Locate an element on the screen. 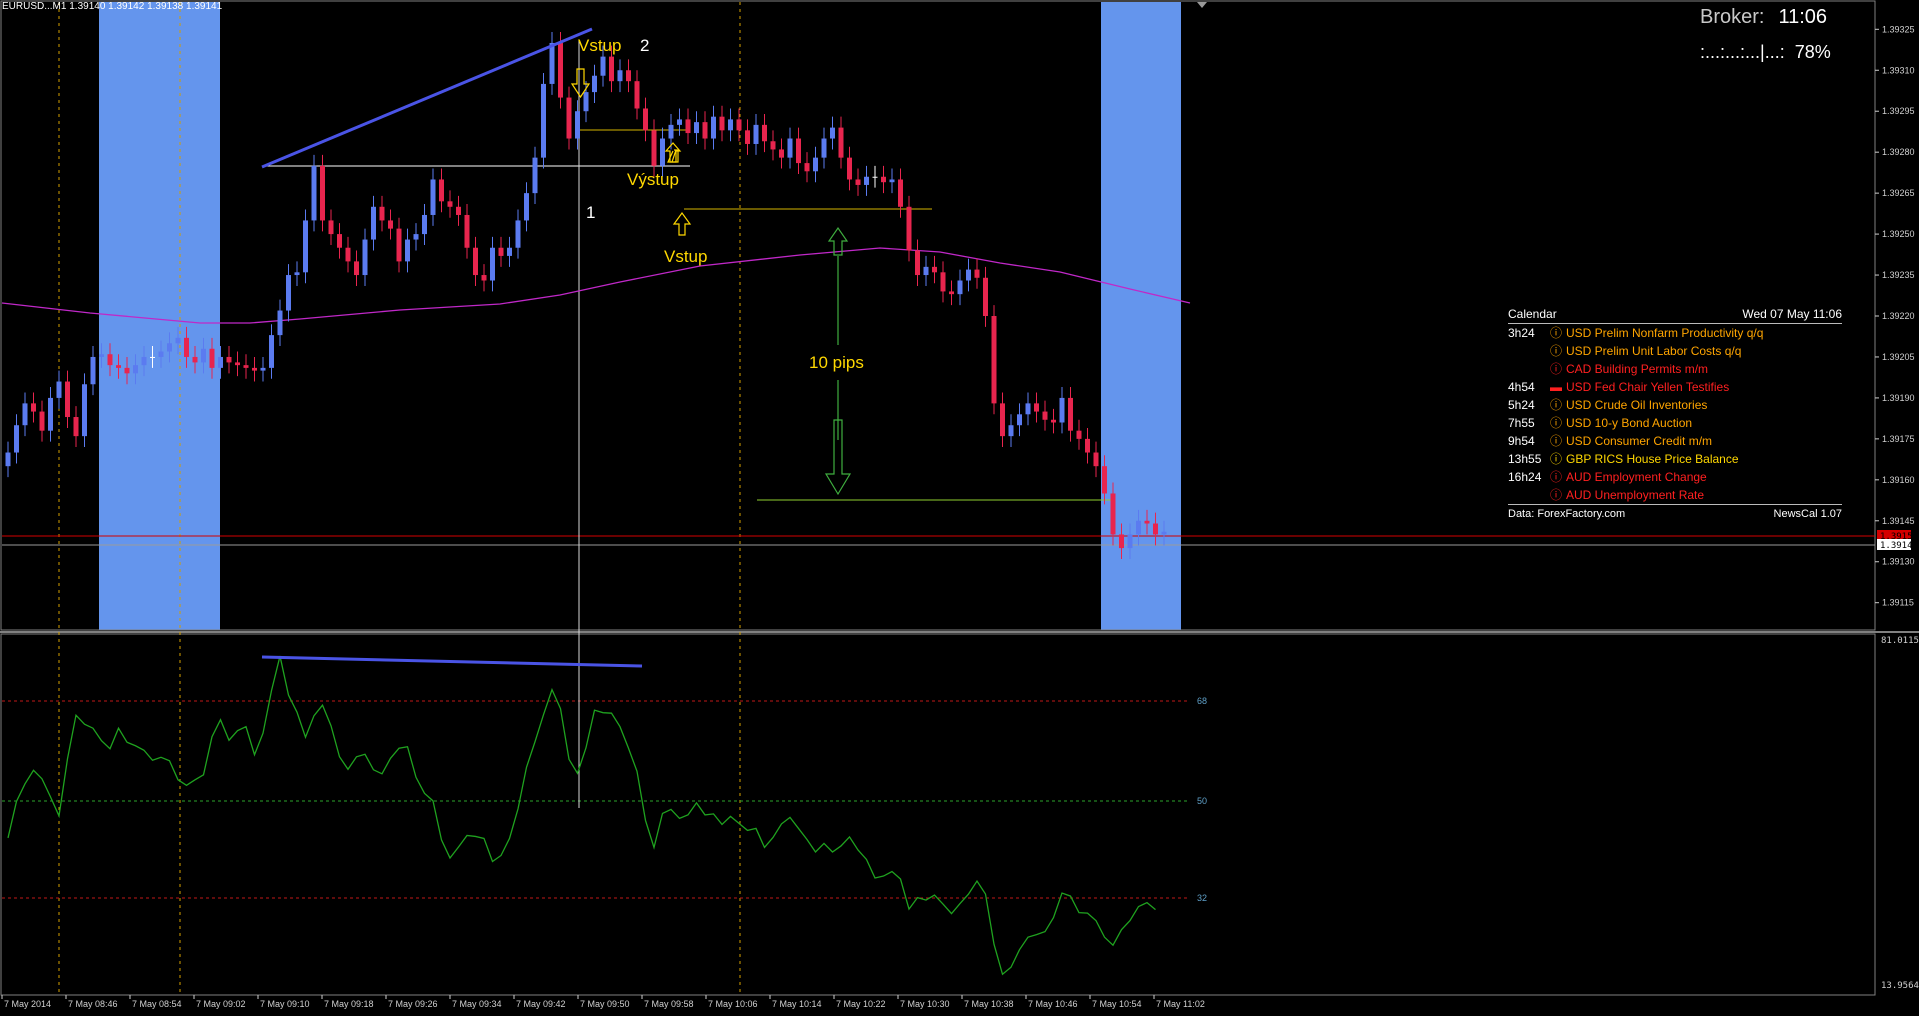  price-tick-label: 1.39130 is located at coordinates (1898, 562).